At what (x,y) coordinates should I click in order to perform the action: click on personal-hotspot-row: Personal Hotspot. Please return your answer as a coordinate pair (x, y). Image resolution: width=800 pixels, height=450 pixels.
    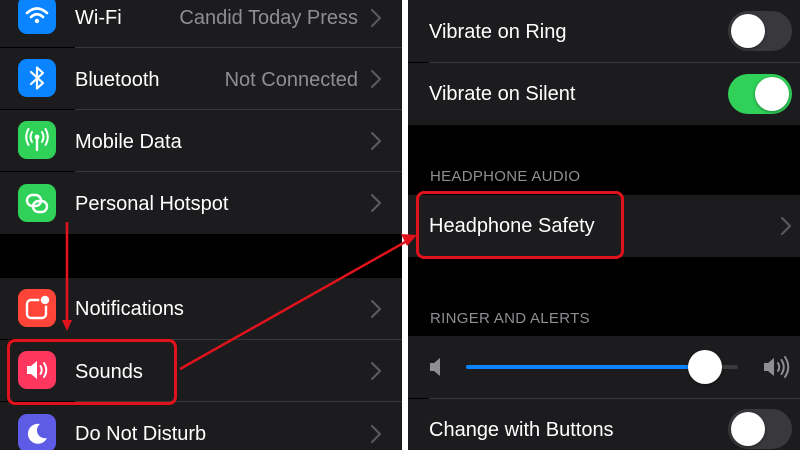
    Looking at the image, I should click on (201, 203).